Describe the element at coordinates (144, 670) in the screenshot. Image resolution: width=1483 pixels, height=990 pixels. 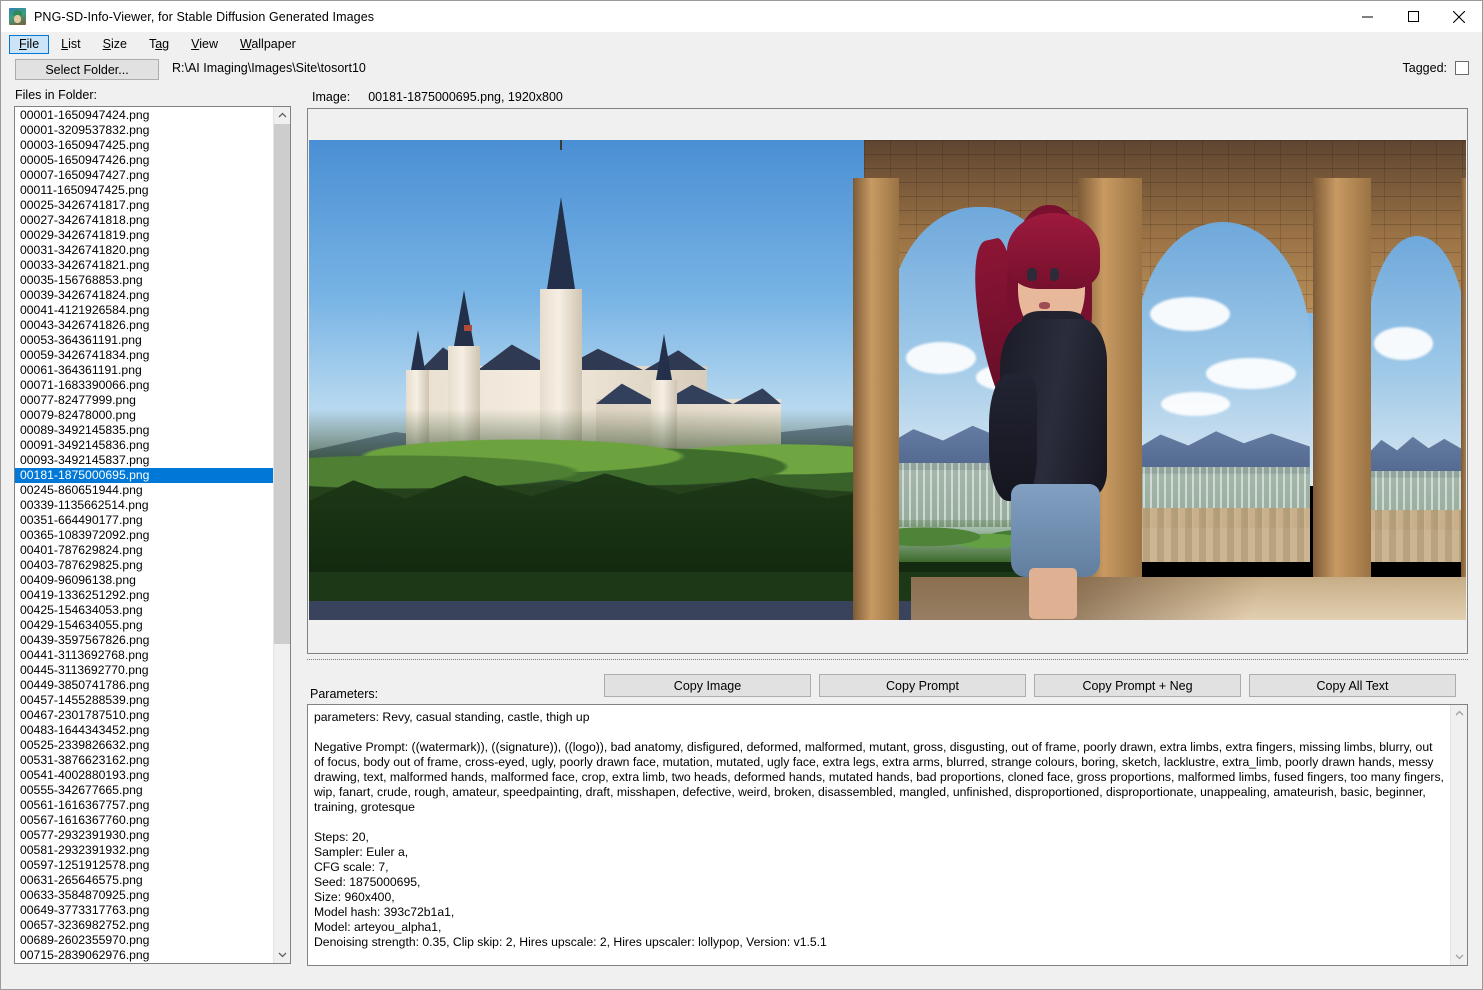
I see `file-list-item: 00445-3113692770.png` at that location.